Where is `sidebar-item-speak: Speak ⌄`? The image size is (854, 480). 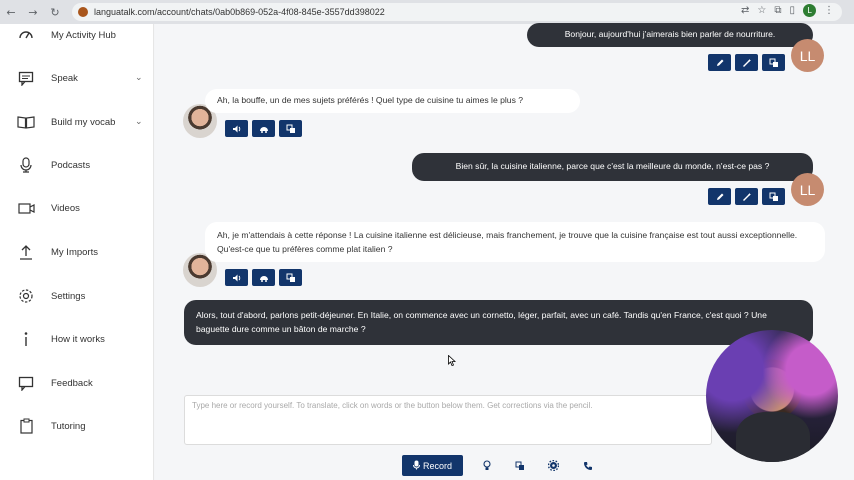 sidebar-item-speak: Speak ⌄ is located at coordinates (77, 78).